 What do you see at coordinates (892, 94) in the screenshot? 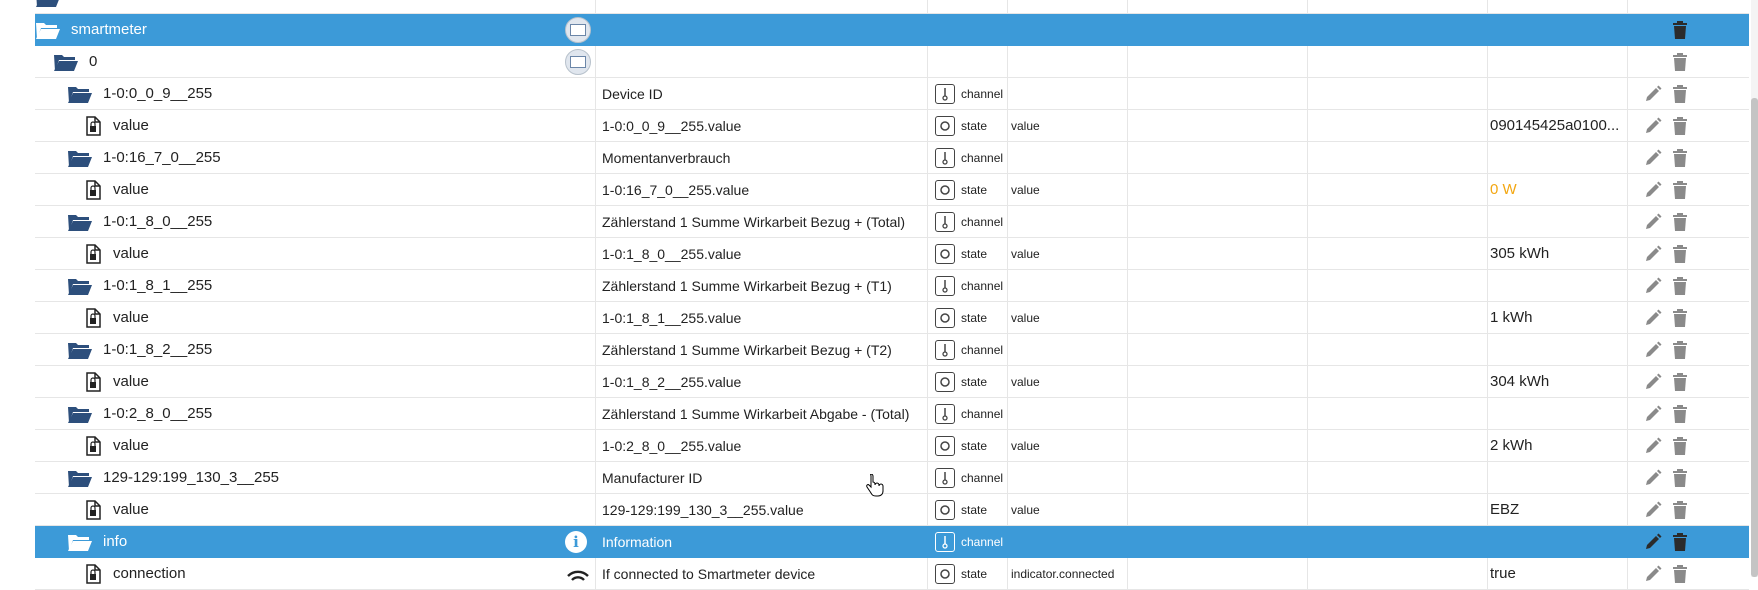
I see `folder-row: 1-0:0_0_9__255 Device ID channel` at bounding box center [892, 94].